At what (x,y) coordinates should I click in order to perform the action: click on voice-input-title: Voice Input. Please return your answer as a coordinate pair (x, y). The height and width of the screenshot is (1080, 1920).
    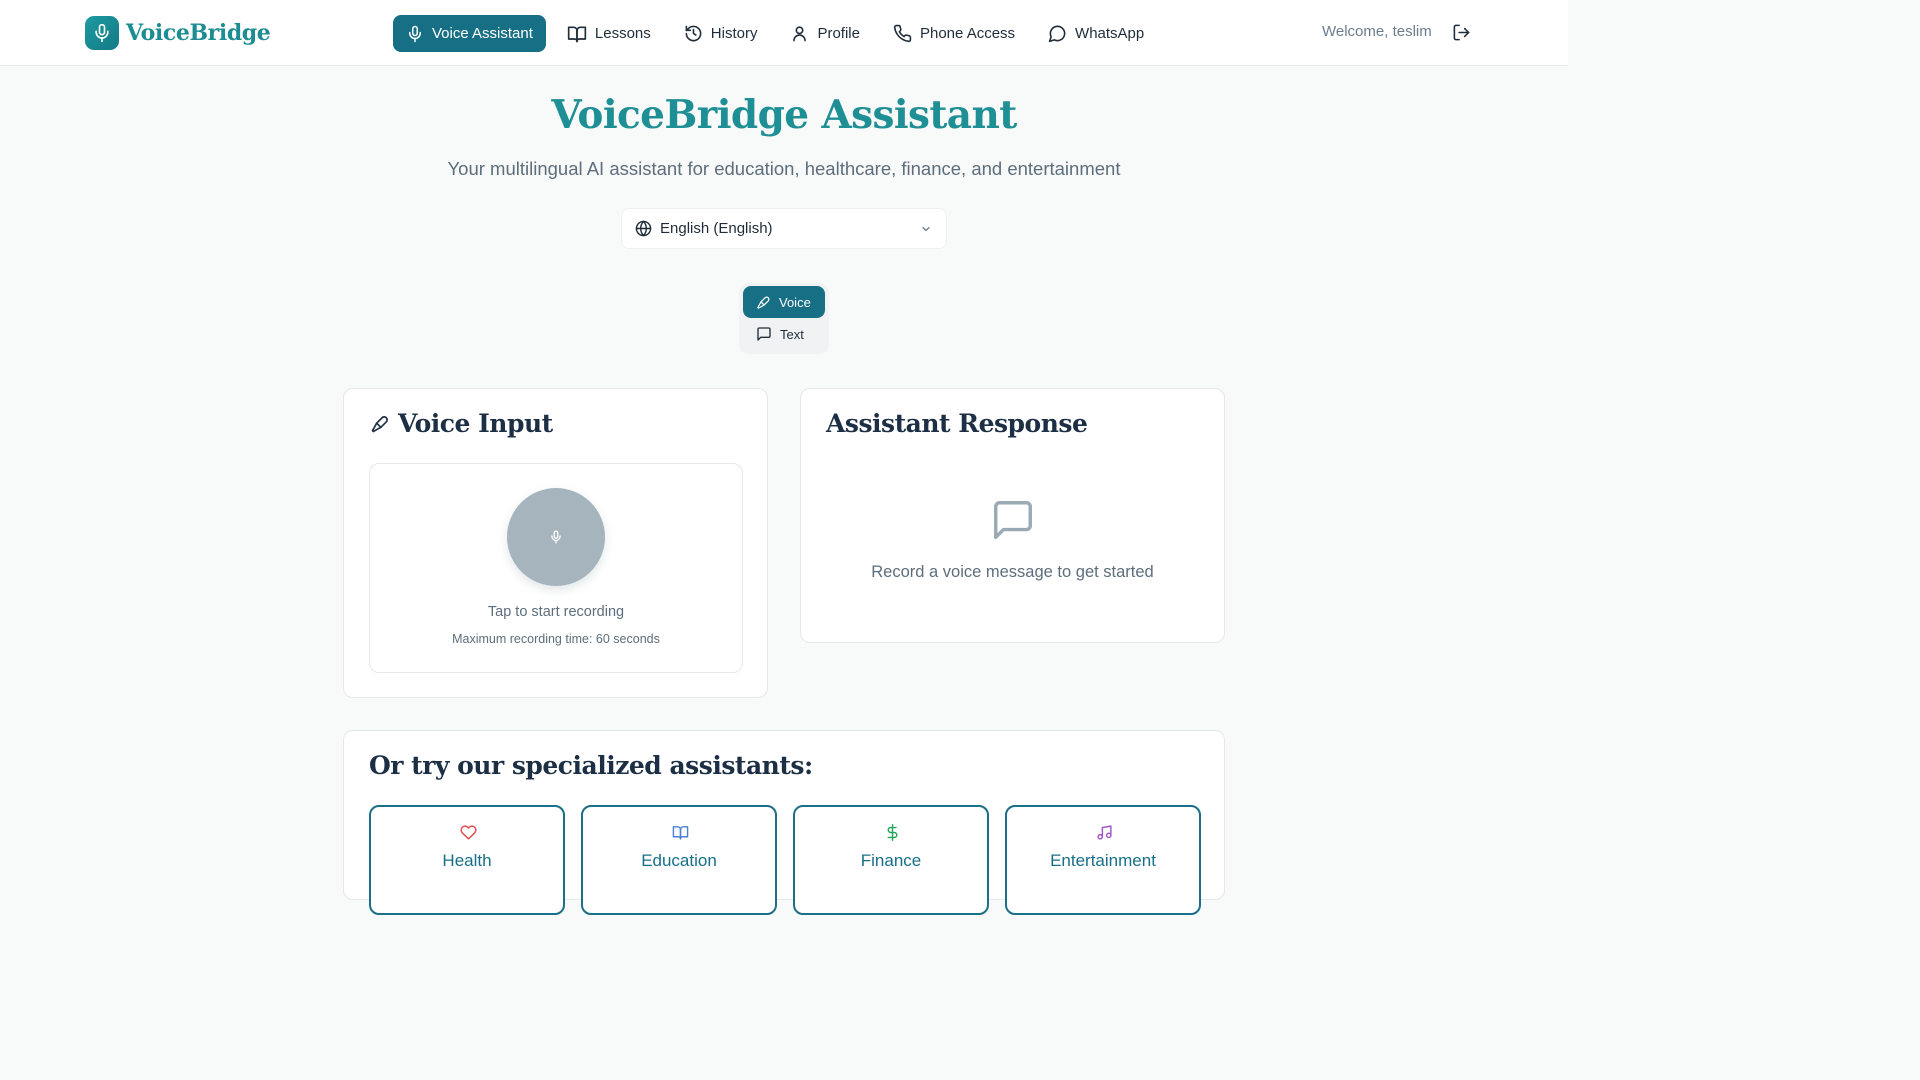
    Looking at the image, I should click on (475, 423).